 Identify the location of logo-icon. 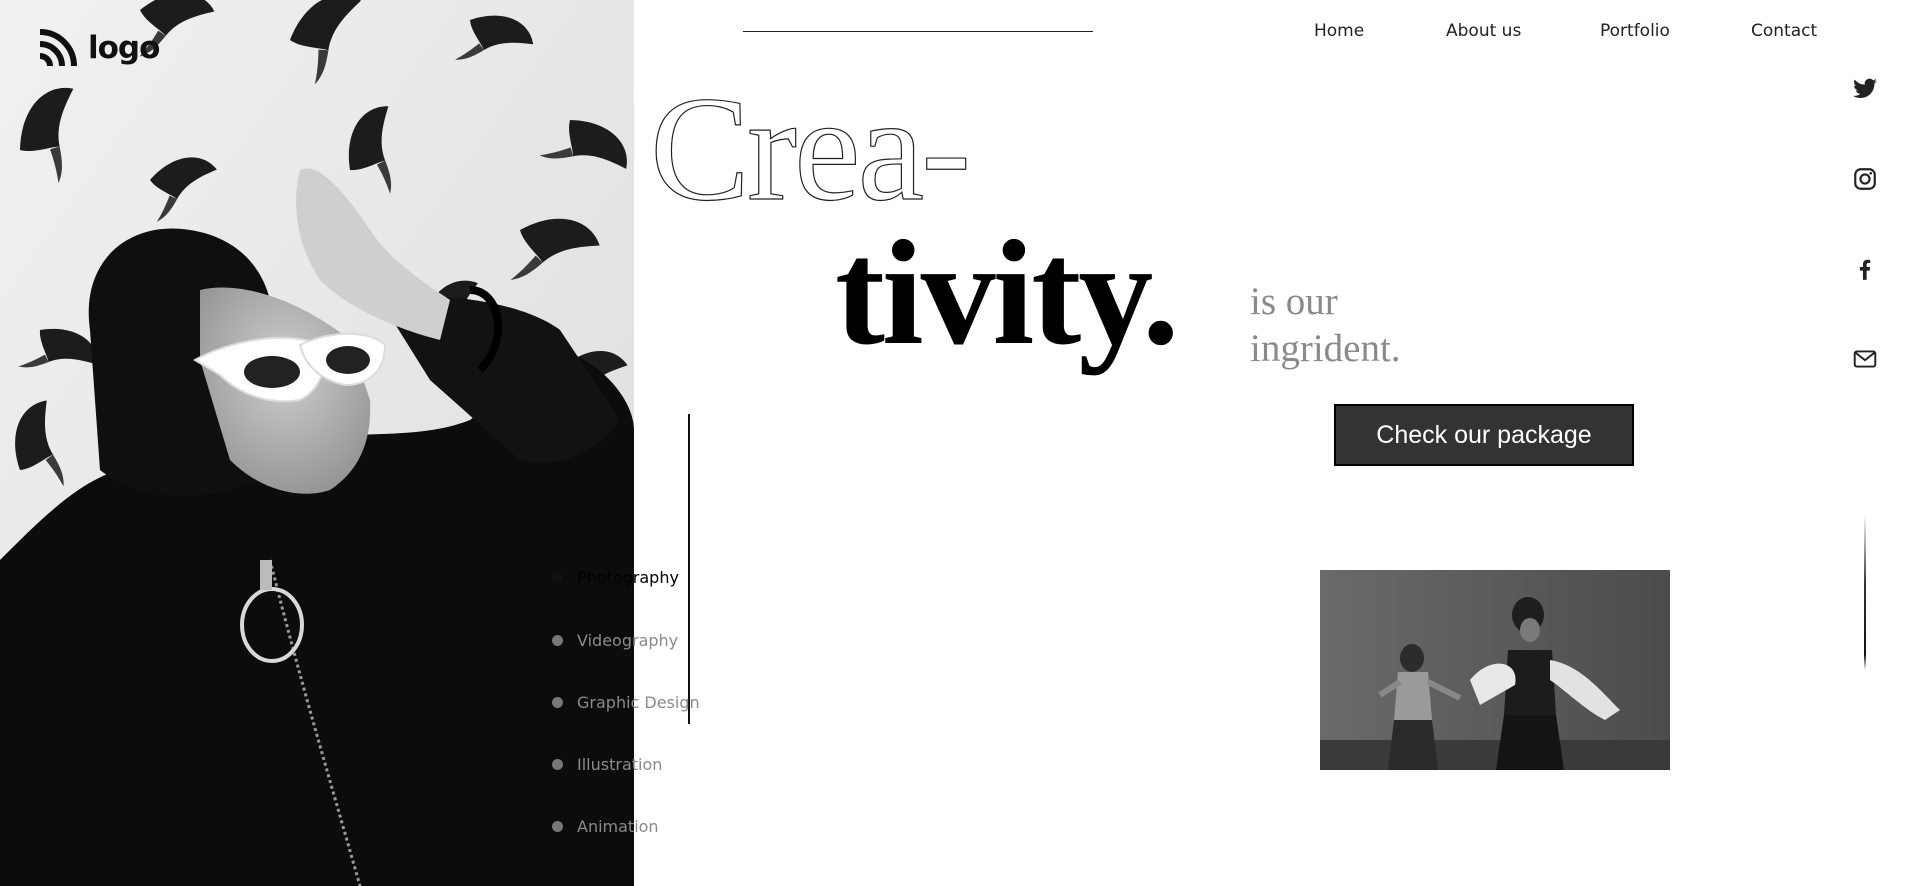
(58, 48).